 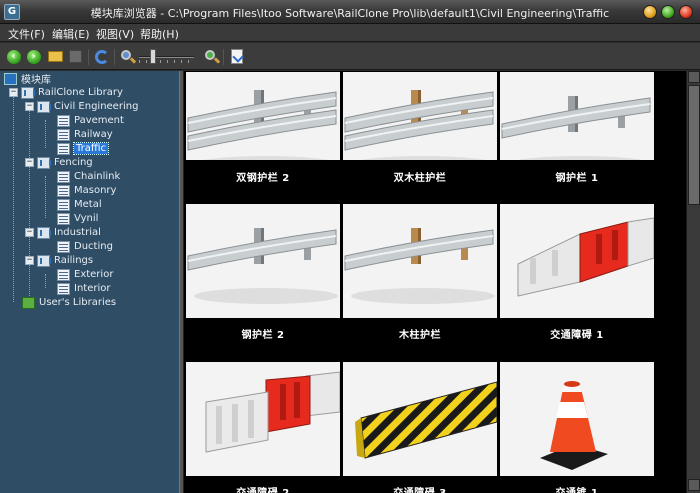 What do you see at coordinates (59, 260) in the screenshot?
I see `tree-item-railings: − Railings` at bounding box center [59, 260].